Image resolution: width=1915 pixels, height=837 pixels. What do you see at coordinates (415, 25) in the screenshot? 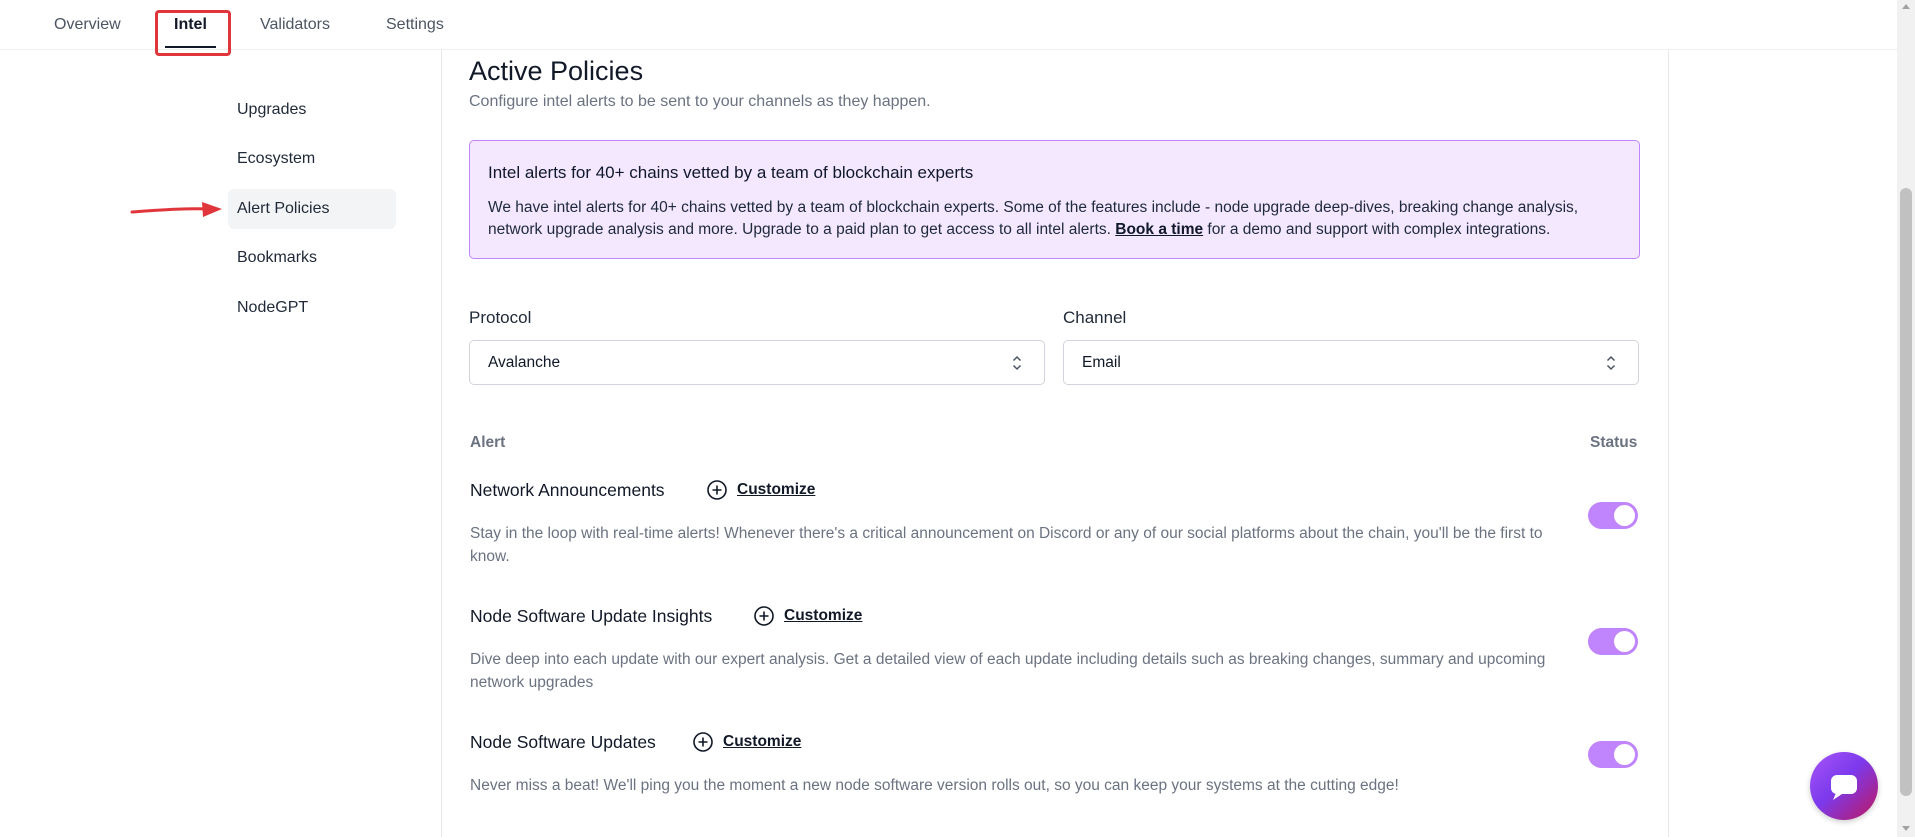
I see `tab-settings: Settings` at bounding box center [415, 25].